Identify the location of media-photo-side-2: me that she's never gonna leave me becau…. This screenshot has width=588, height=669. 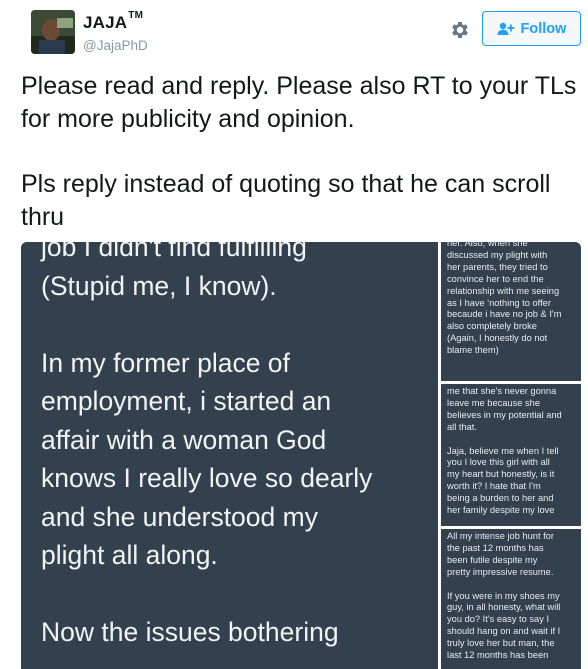
(511, 455).